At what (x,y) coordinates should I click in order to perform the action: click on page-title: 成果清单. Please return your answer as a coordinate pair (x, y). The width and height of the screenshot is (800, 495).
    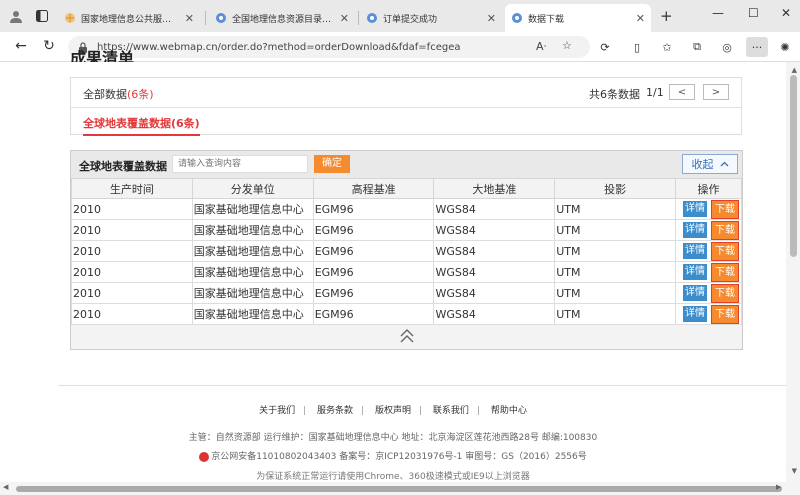
    Looking at the image, I should click on (102, 55).